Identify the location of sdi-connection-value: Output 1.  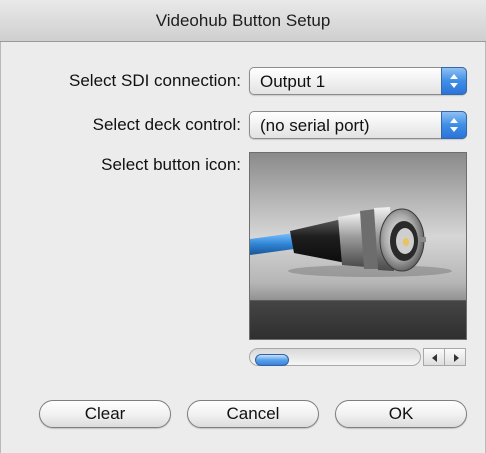
(293, 81).